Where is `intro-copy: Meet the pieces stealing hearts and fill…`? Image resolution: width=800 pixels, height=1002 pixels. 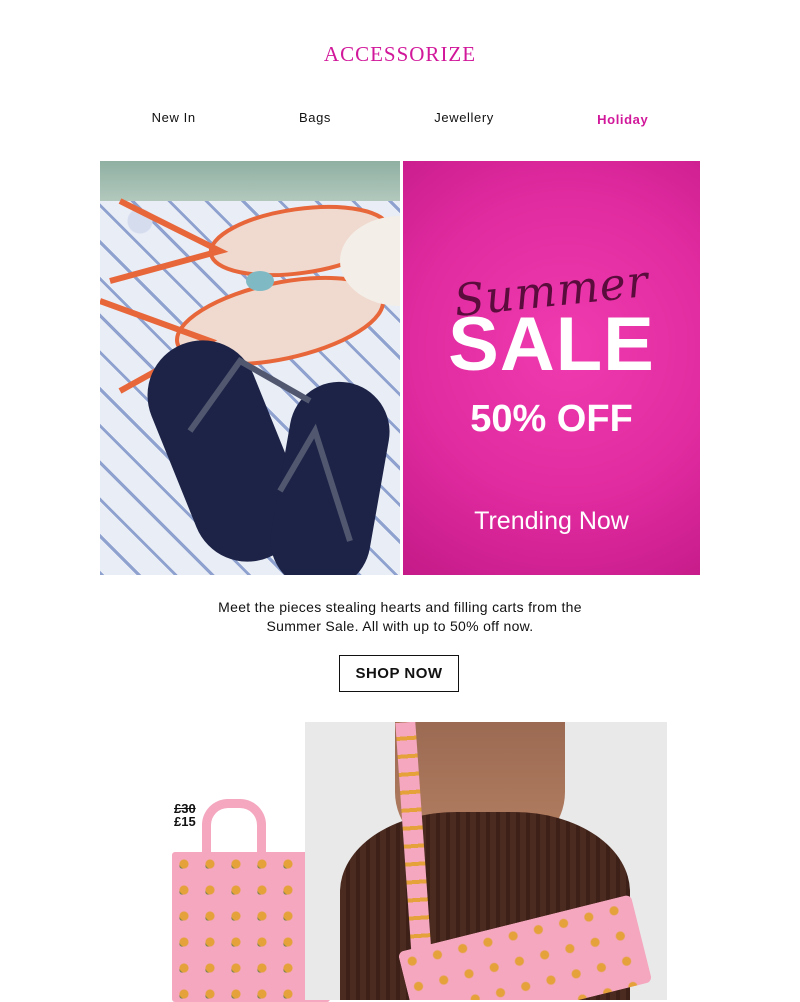 intro-copy: Meet the pieces stealing hearts and fill… is located at coordinates (400, 617).